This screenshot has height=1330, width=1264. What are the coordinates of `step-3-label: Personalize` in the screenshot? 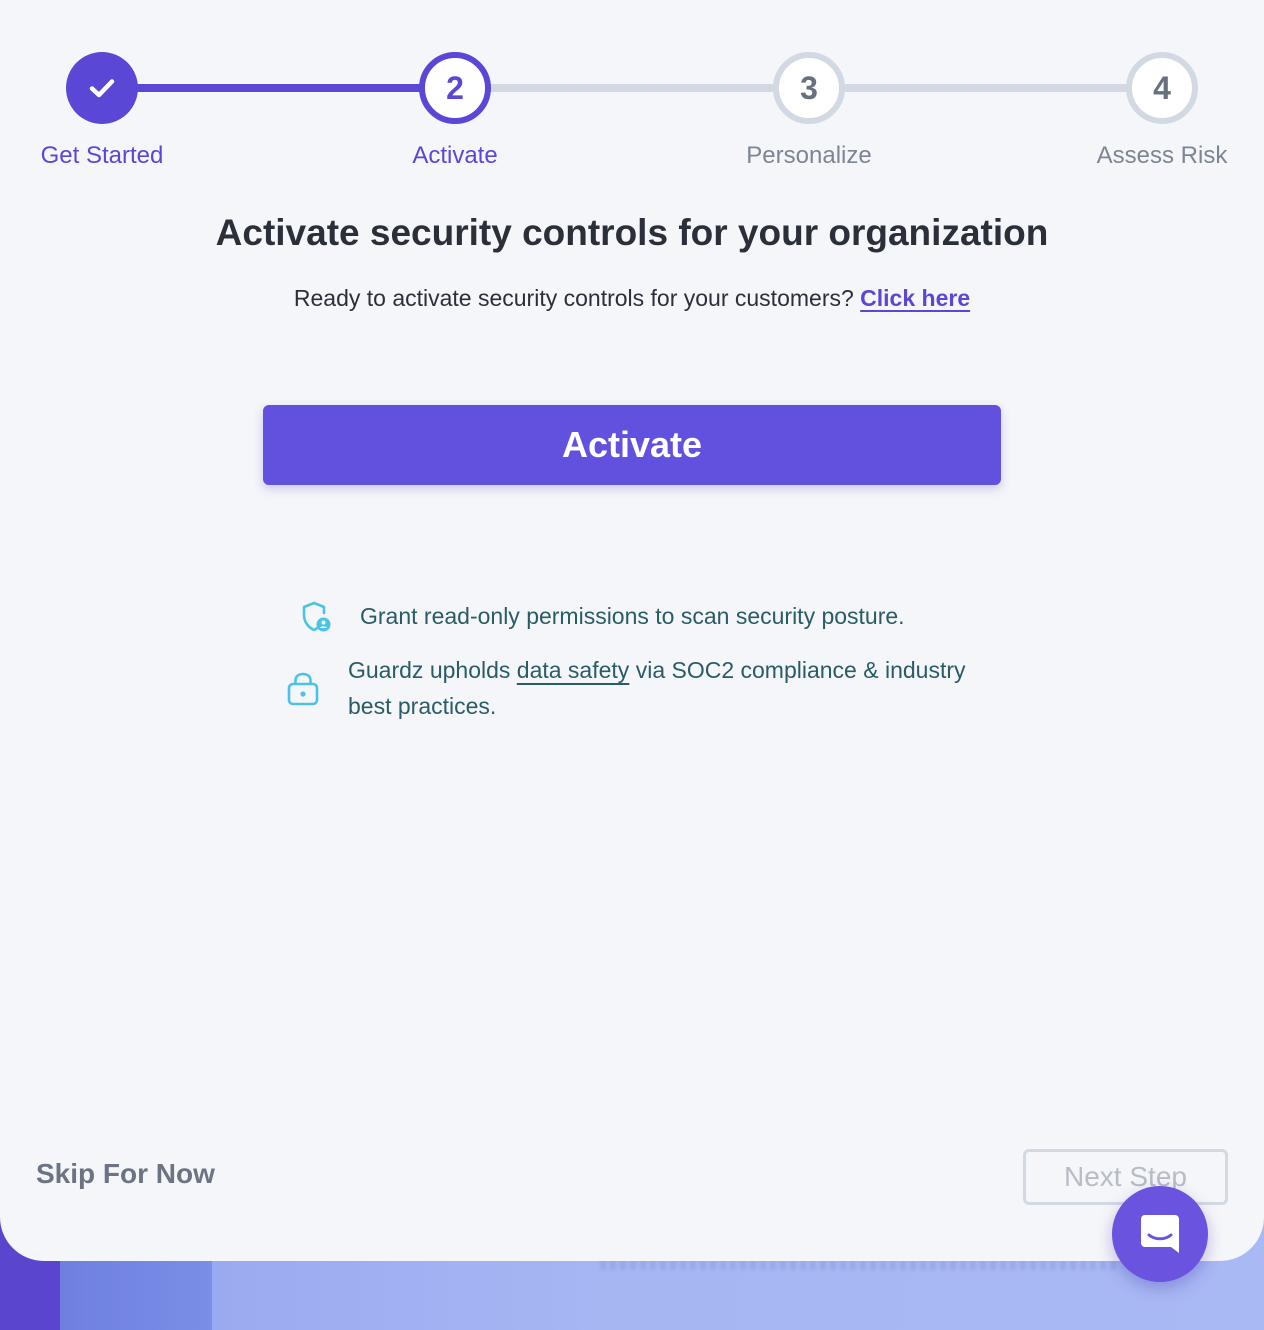 It's located at (809, 155).